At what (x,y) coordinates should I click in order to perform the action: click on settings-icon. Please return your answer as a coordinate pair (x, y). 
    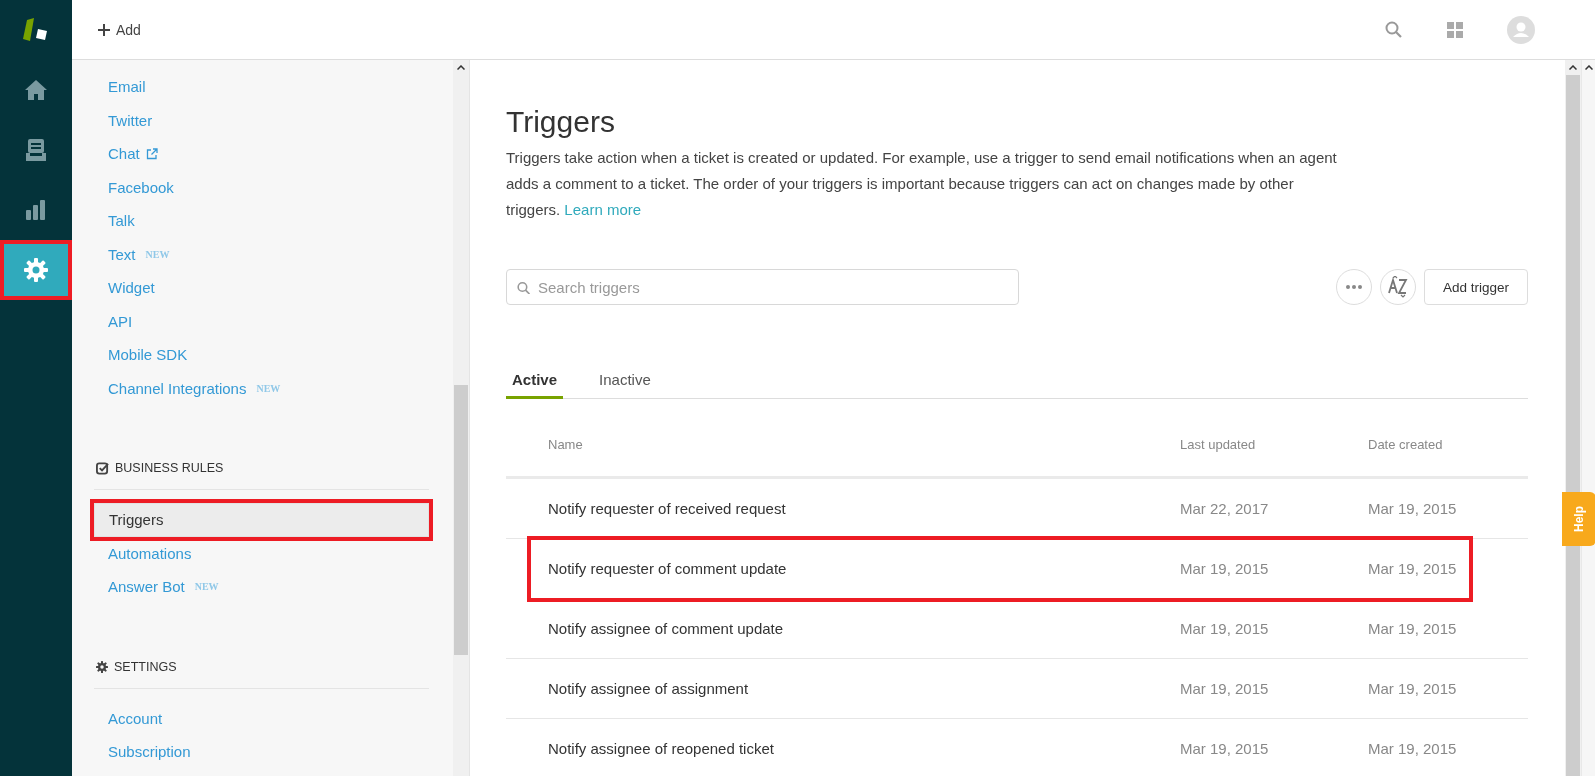
    Looking at the image, I should click on (36, 270).